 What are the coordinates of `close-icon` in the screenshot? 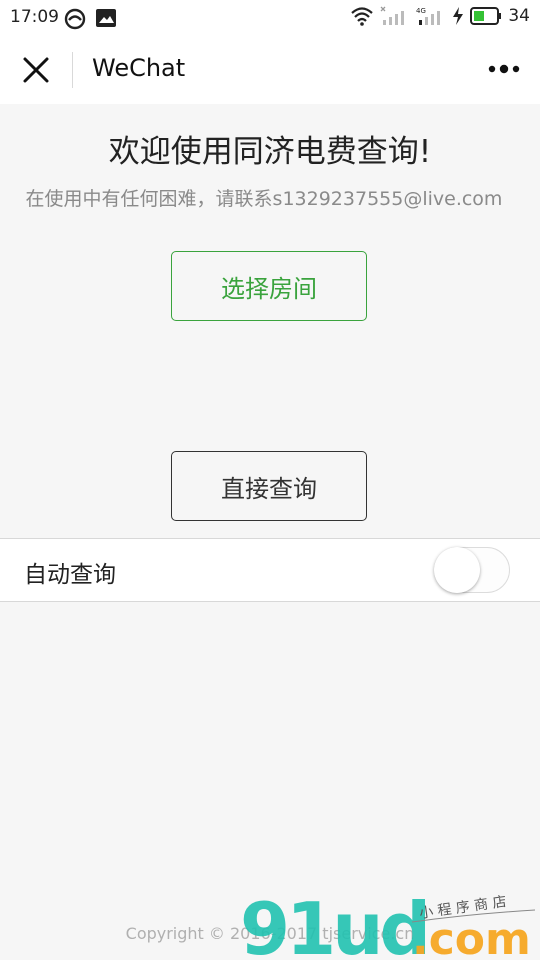 It's located at (36, 70).